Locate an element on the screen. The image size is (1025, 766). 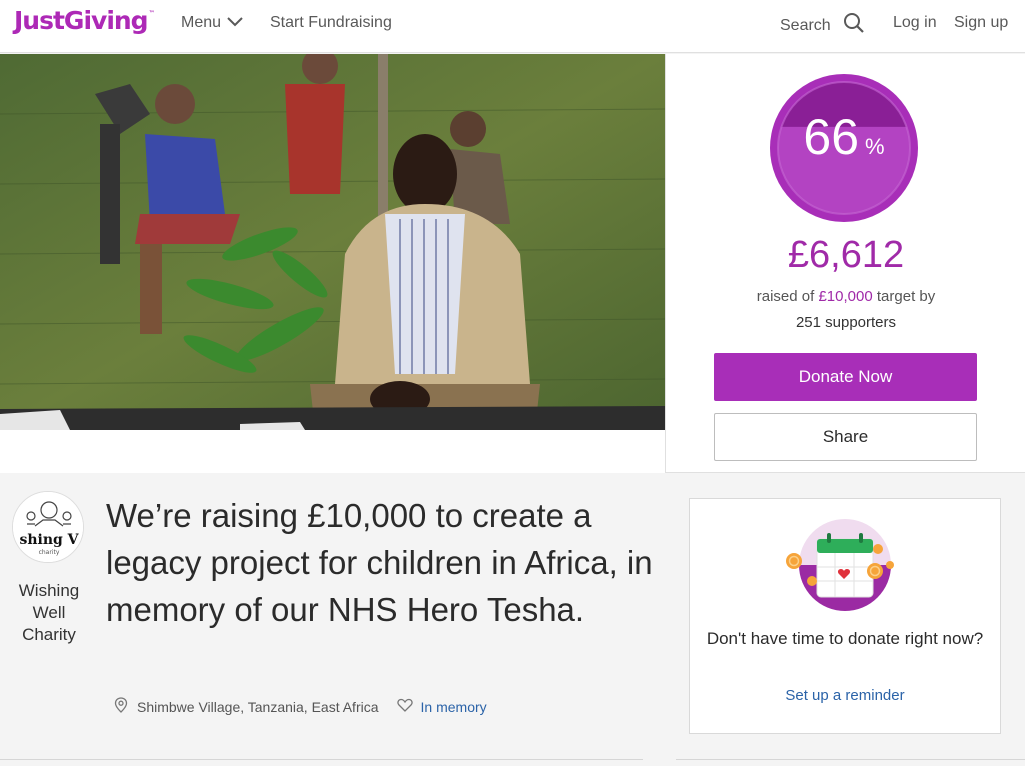
progress-percent: 66% is located at coordinates (844, 137).